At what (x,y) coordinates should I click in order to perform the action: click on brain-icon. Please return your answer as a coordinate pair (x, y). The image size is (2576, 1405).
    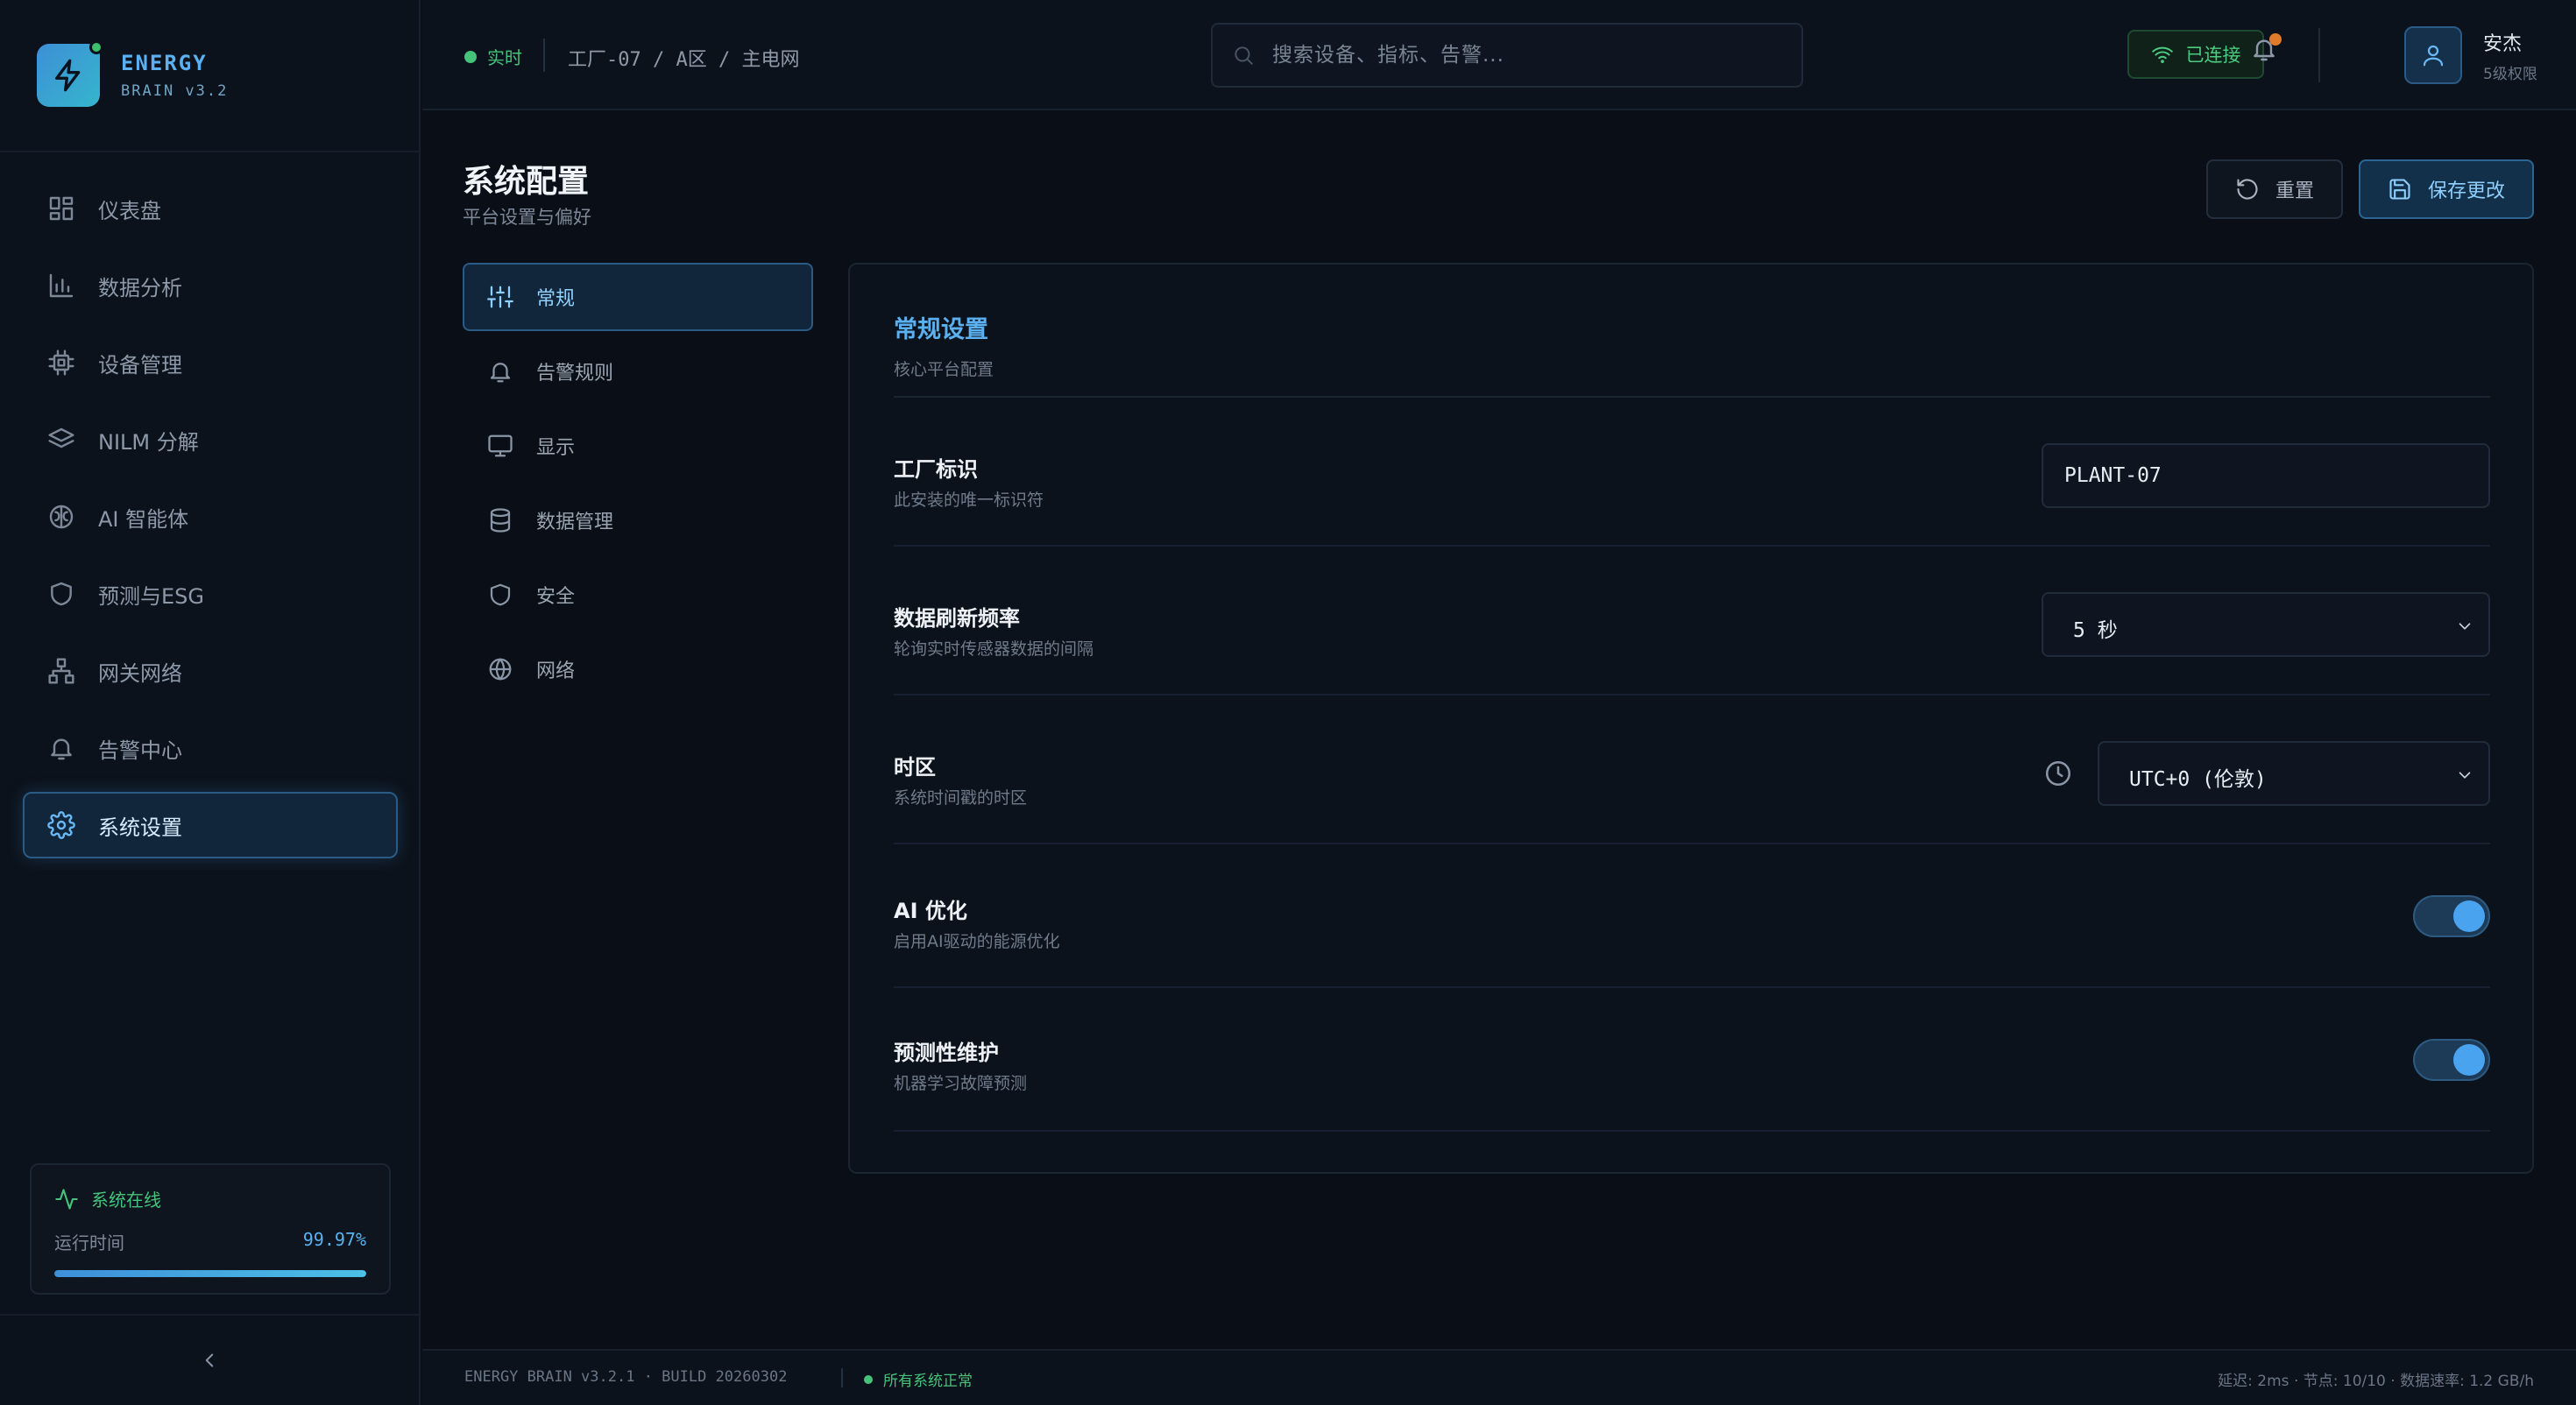
    Looking at the image, I should click on (61, 517).